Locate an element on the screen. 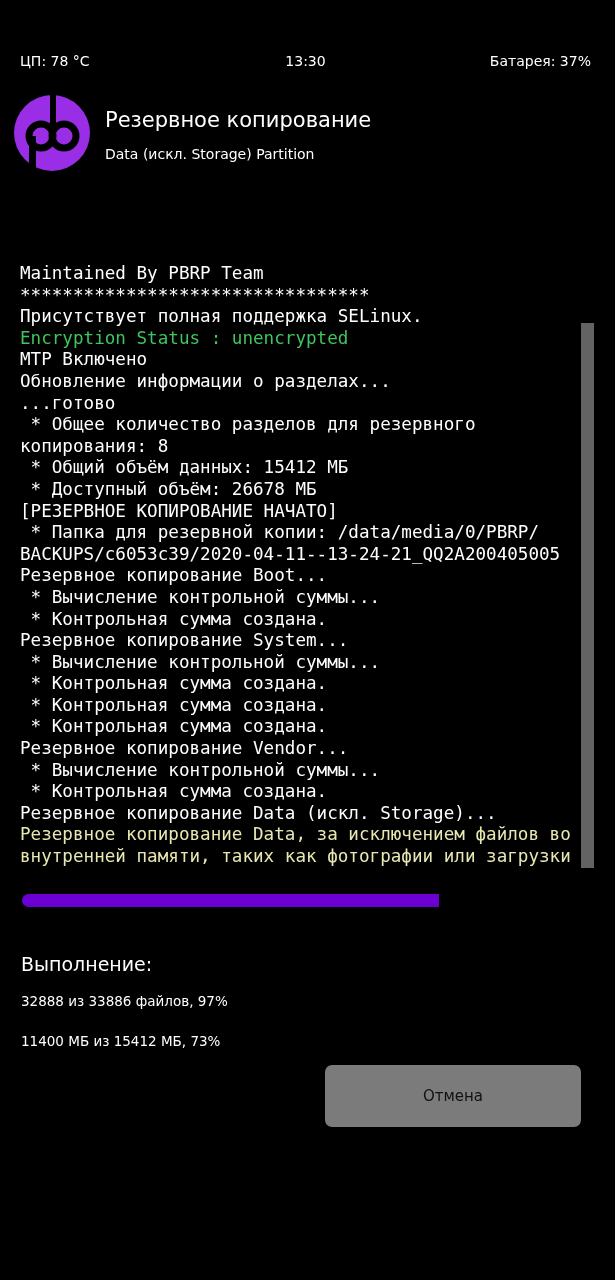  log-line: BACKUPS/c6053c39/2020-04-11--13-24-21_QQ2A200405005 is located at coordinates (291, 554).